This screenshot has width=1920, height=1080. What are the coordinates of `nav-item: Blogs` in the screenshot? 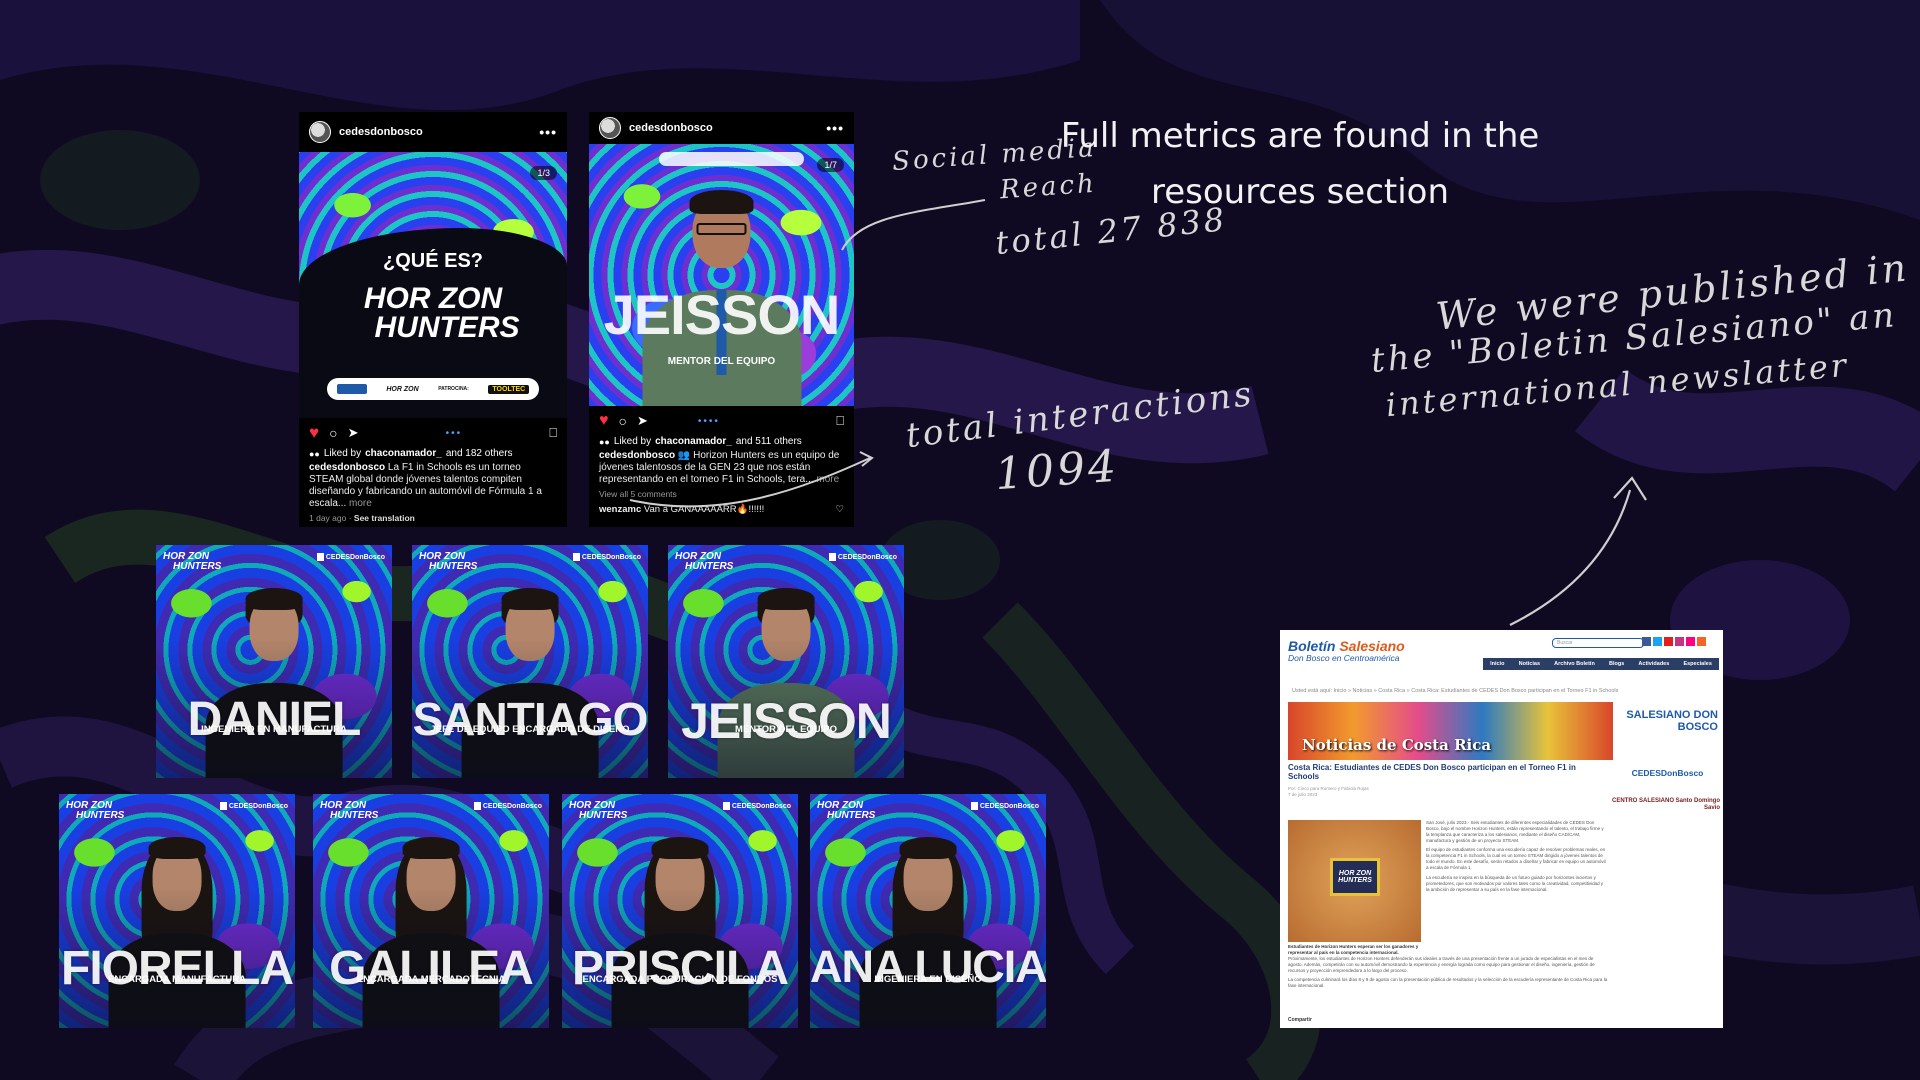 It's located at (1616, 664).